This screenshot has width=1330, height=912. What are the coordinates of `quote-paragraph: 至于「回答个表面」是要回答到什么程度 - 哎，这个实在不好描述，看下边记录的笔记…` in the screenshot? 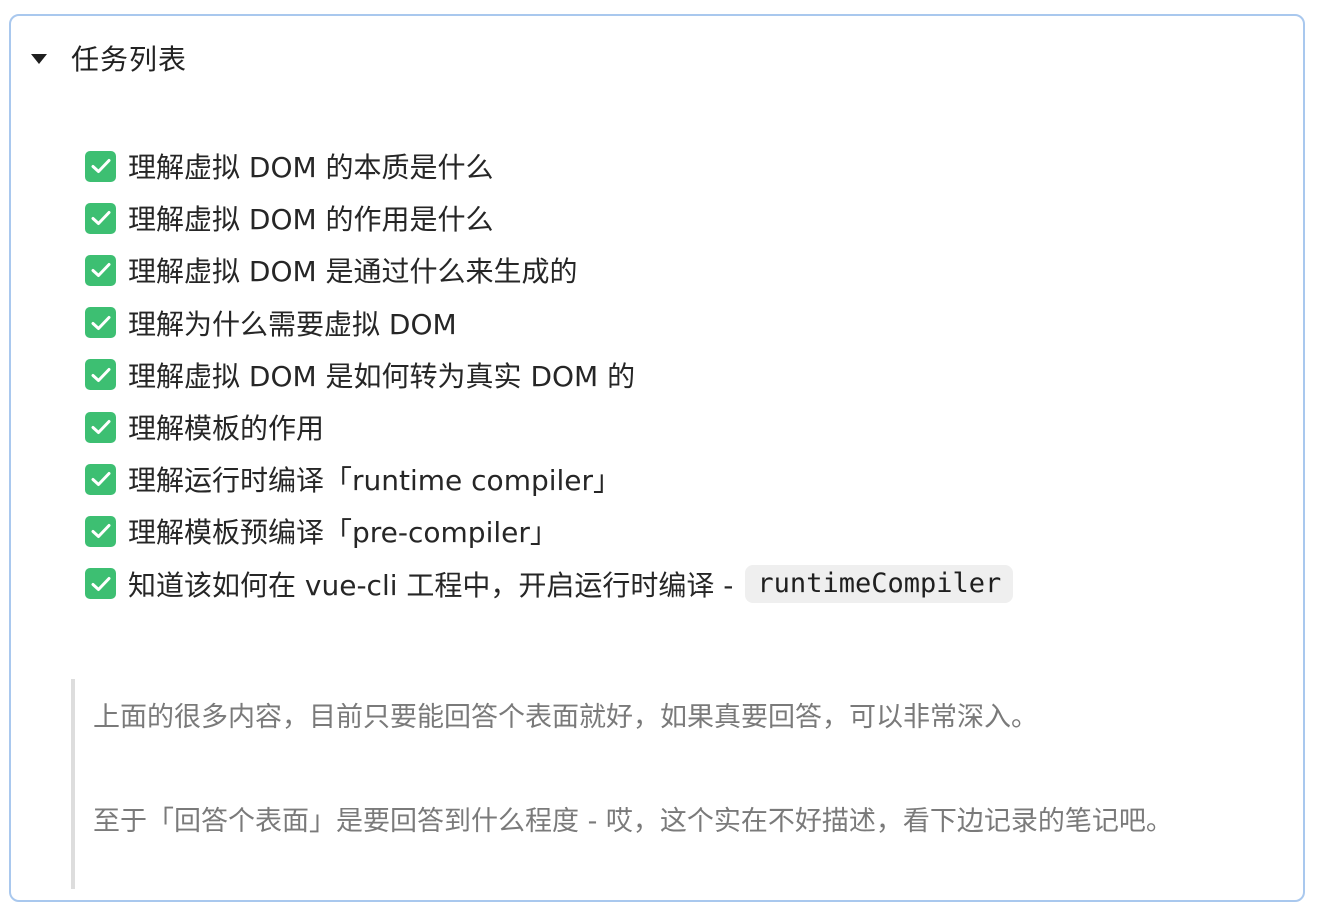 It's located at (633, 821).